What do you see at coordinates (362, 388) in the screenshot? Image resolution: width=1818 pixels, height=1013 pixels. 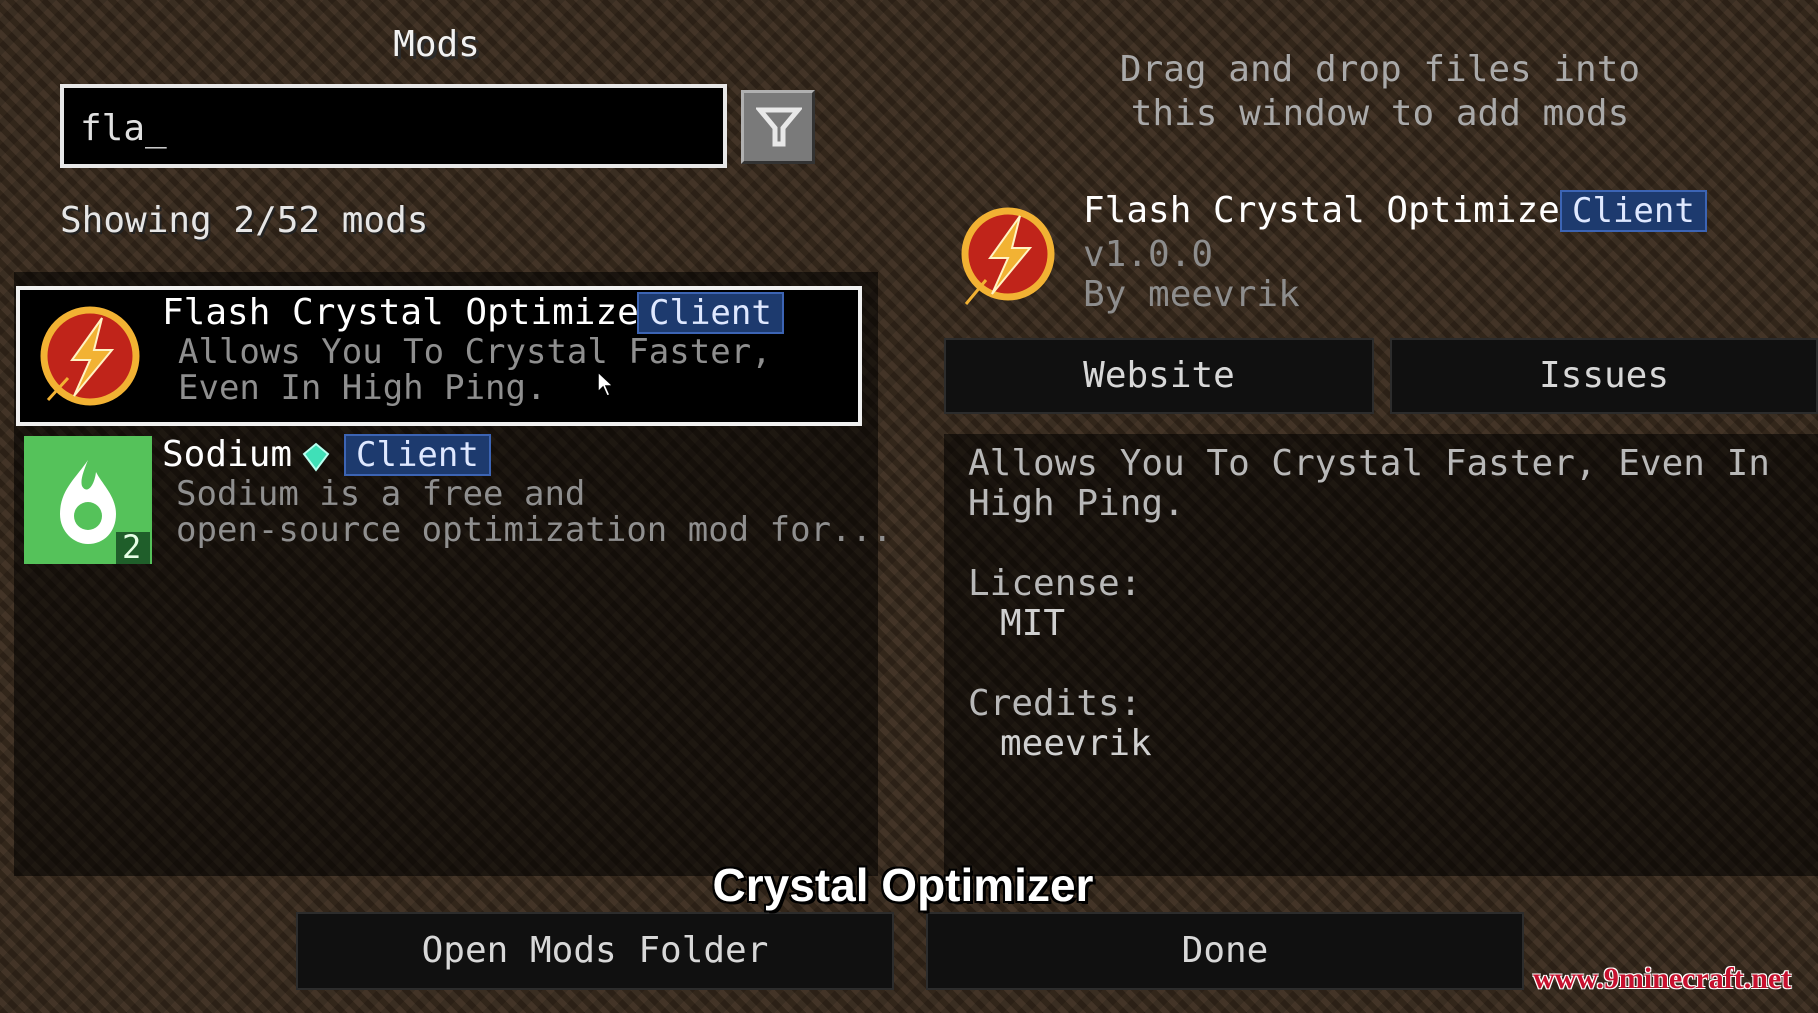 I see `mod-description-line-2: Even In High Ping.` at bounding box center [362, 388].